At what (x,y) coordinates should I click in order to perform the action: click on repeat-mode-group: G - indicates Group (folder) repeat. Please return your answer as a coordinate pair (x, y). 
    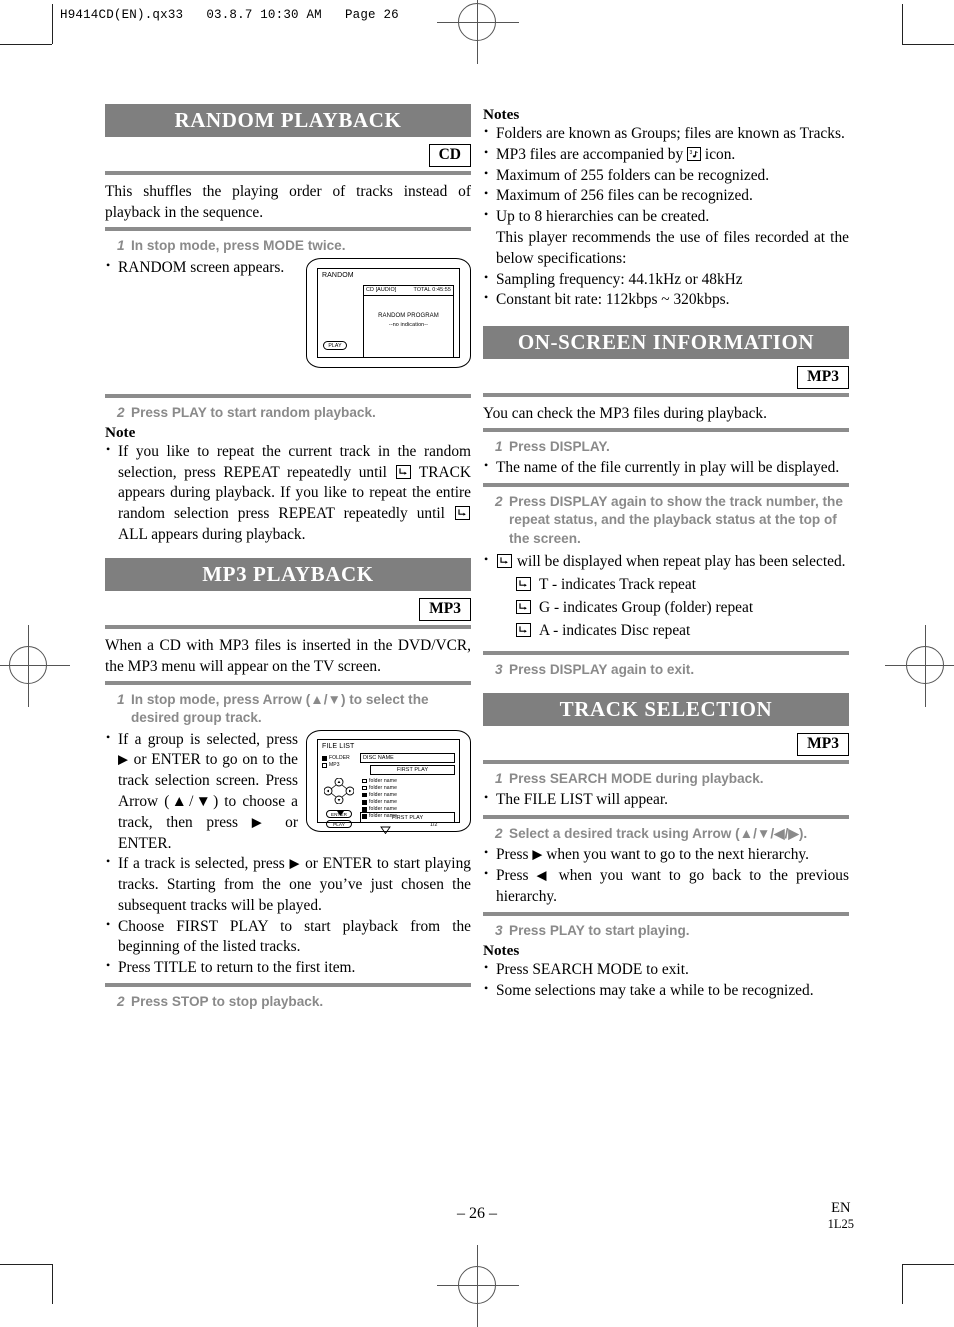
    Looking at the image, I should click on (666, 607).